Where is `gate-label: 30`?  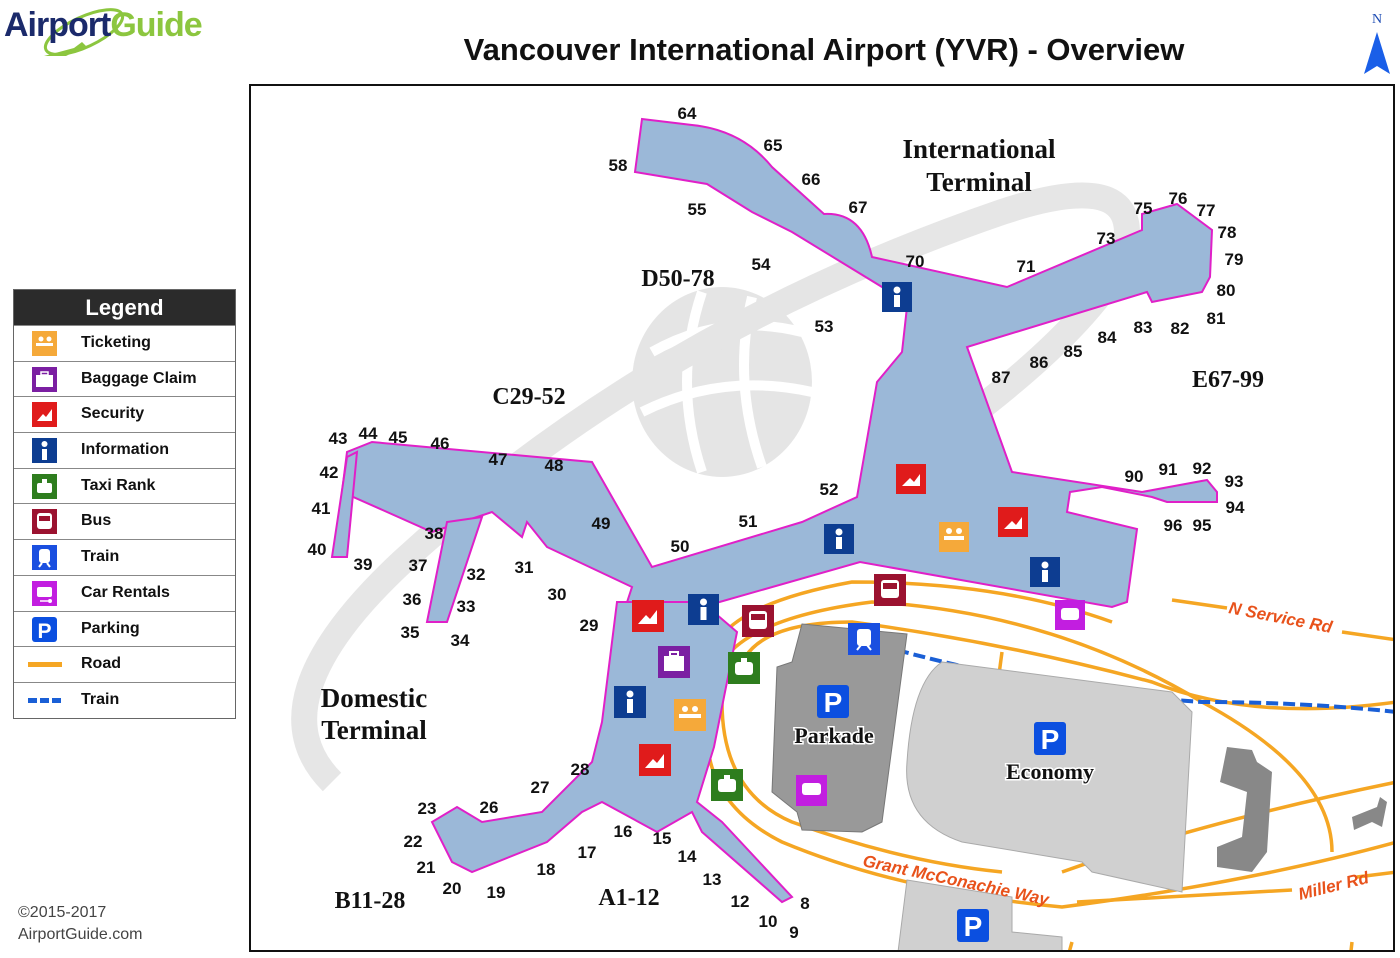
gate-label: 30 is located at coordinates (557, 594).